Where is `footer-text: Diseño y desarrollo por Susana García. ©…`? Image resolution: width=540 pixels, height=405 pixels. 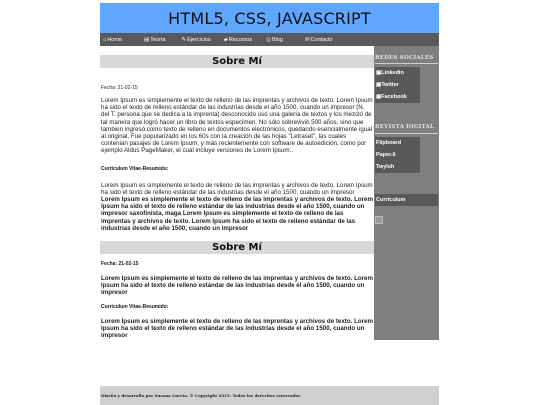 footer-text: Diseño y desarrollo por Susana García. ©… is located at coordinates (201, 395).